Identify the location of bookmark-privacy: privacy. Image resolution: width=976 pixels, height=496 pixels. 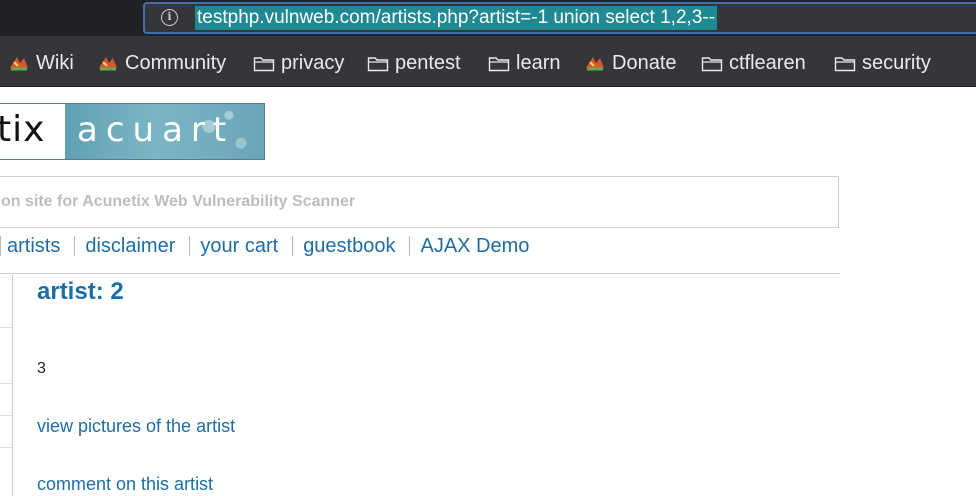
(298, 63).